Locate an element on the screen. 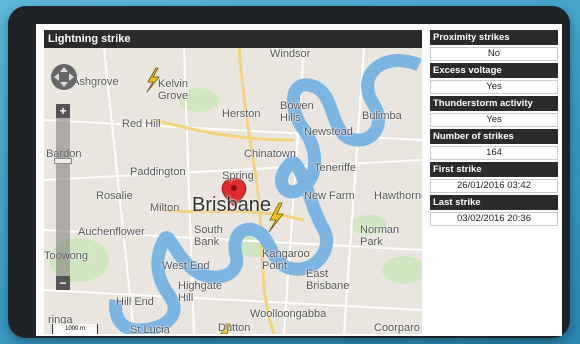 This screenshot has height=344, width=580. last-strike-value: 03/02/2016 20:36 is located at coordinates (494, 219).